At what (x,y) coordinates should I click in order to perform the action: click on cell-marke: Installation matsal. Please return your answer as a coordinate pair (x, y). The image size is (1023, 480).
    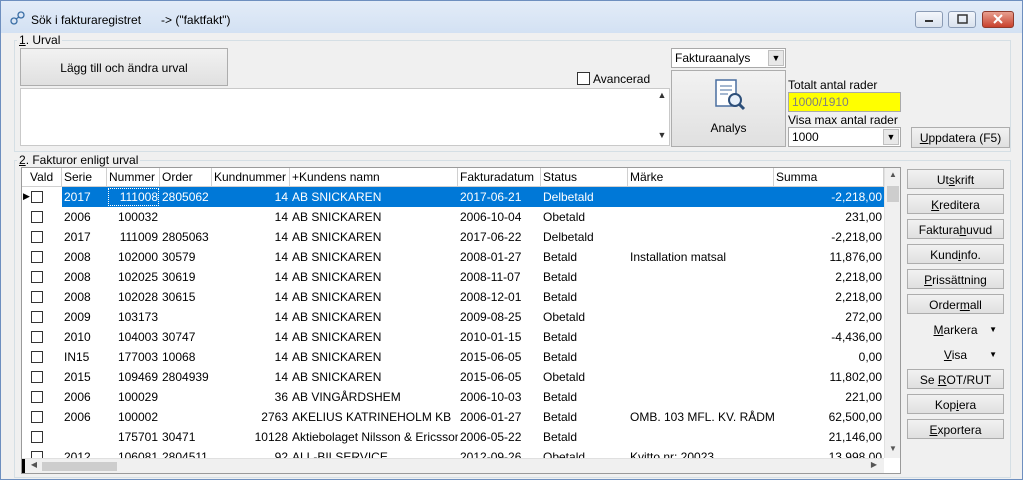
    Looking at the image, I should click on (701, 257).